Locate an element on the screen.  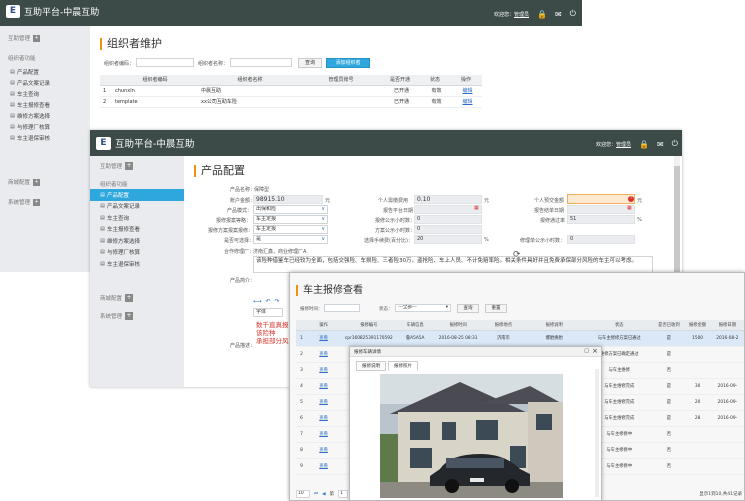
house-car-photo is located at coordinates (471, 436).